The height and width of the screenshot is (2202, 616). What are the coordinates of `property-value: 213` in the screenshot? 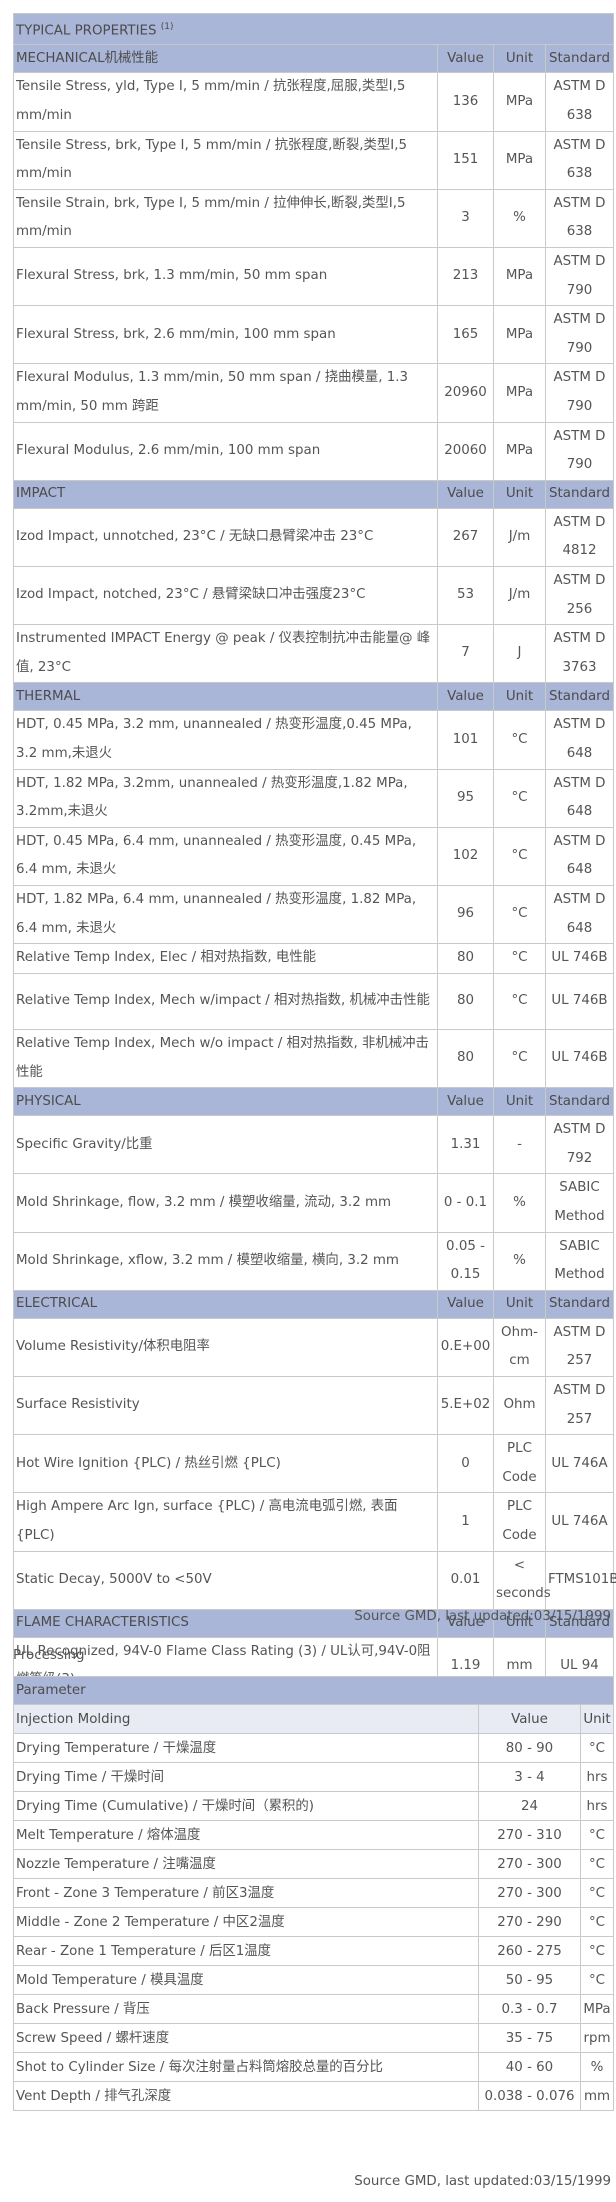 It's located at (465, 277).